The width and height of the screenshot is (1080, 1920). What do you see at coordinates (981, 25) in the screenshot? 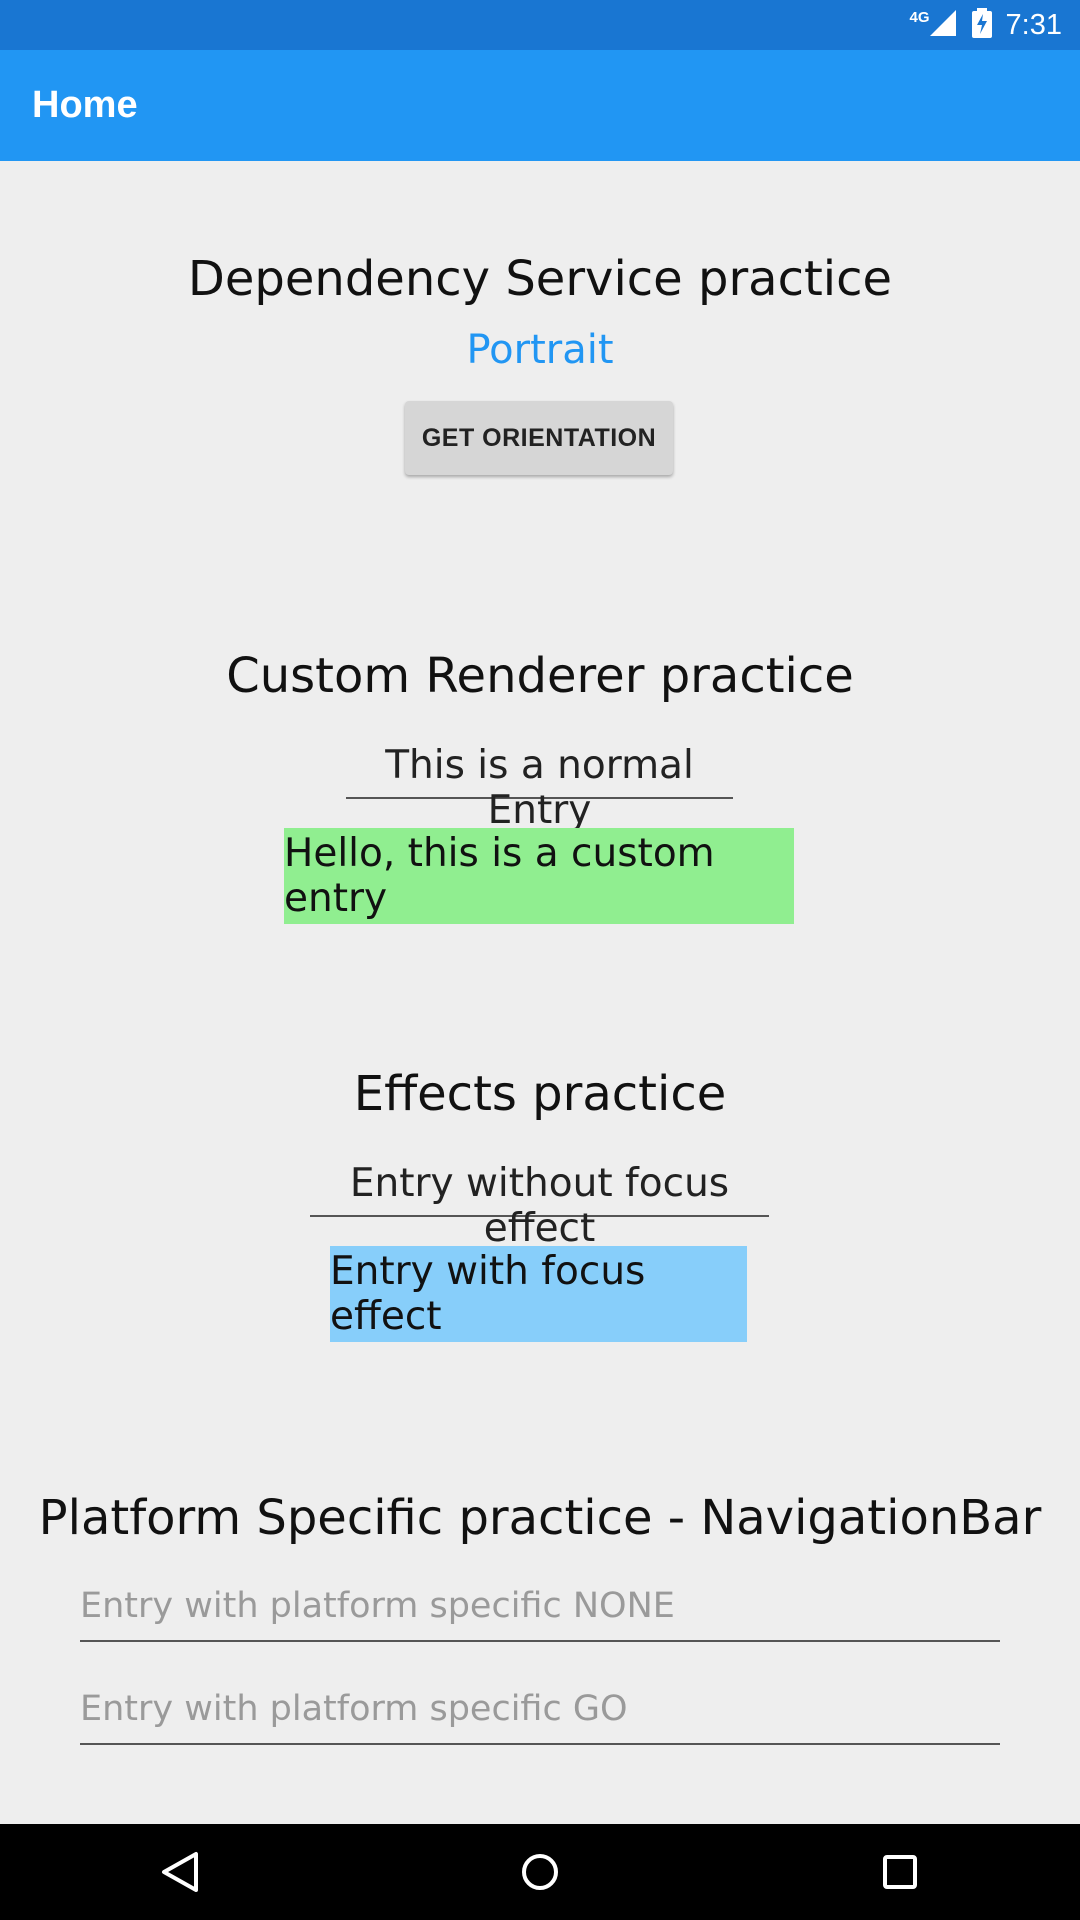
I see `battery-charging-icon` at bounding box center [981, 25].